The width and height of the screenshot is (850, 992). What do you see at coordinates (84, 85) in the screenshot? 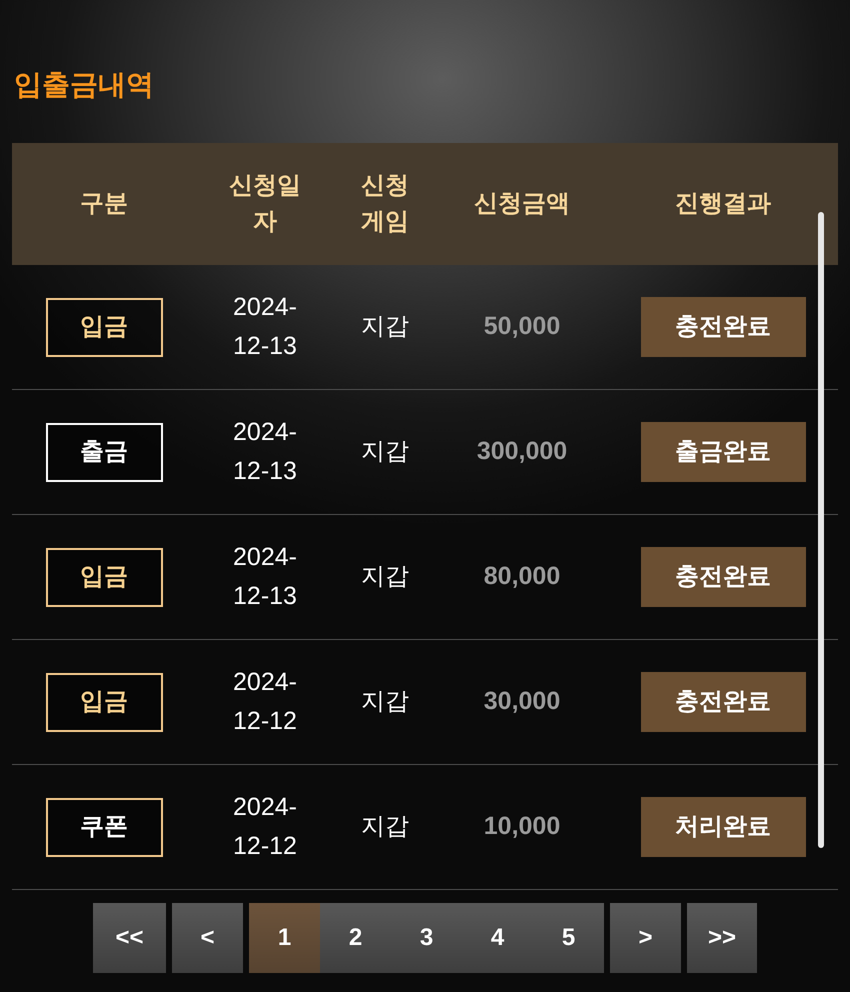
I see `page-title: 입출금내역` at bounding box center [84, 85].